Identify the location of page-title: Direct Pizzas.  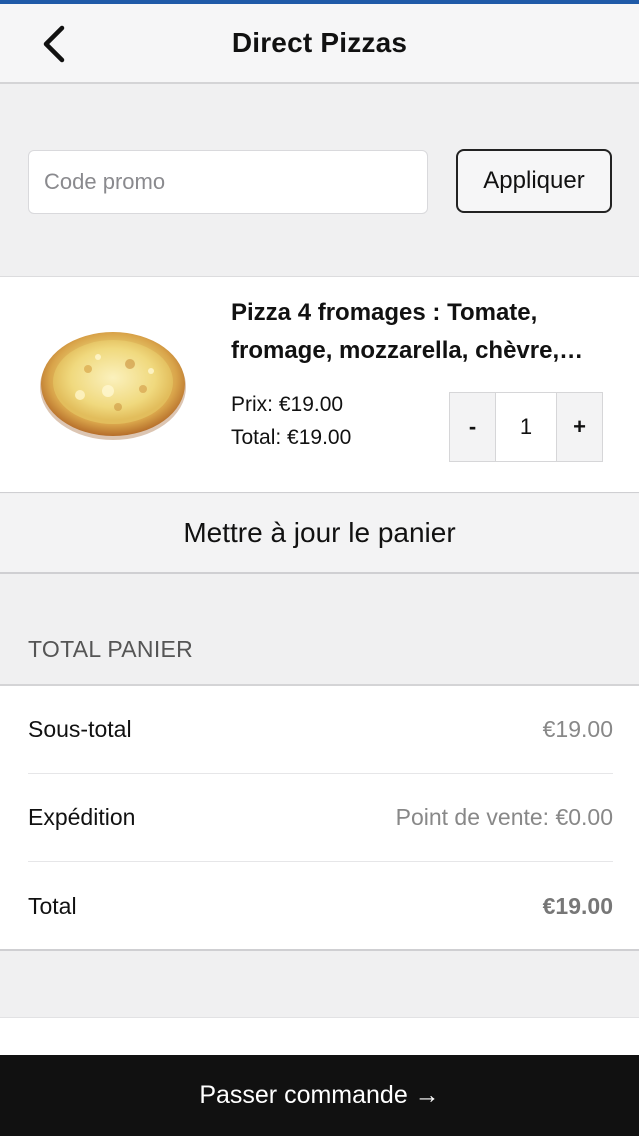
(319, 42).